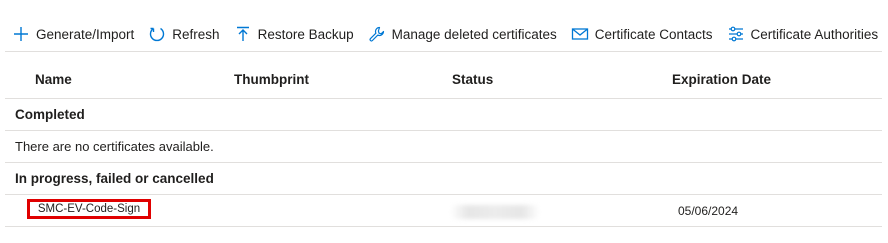 The height and width of the screenshot is (243, 888). I want to click on generate-import-button: Generate/Import, so click(69, 34).